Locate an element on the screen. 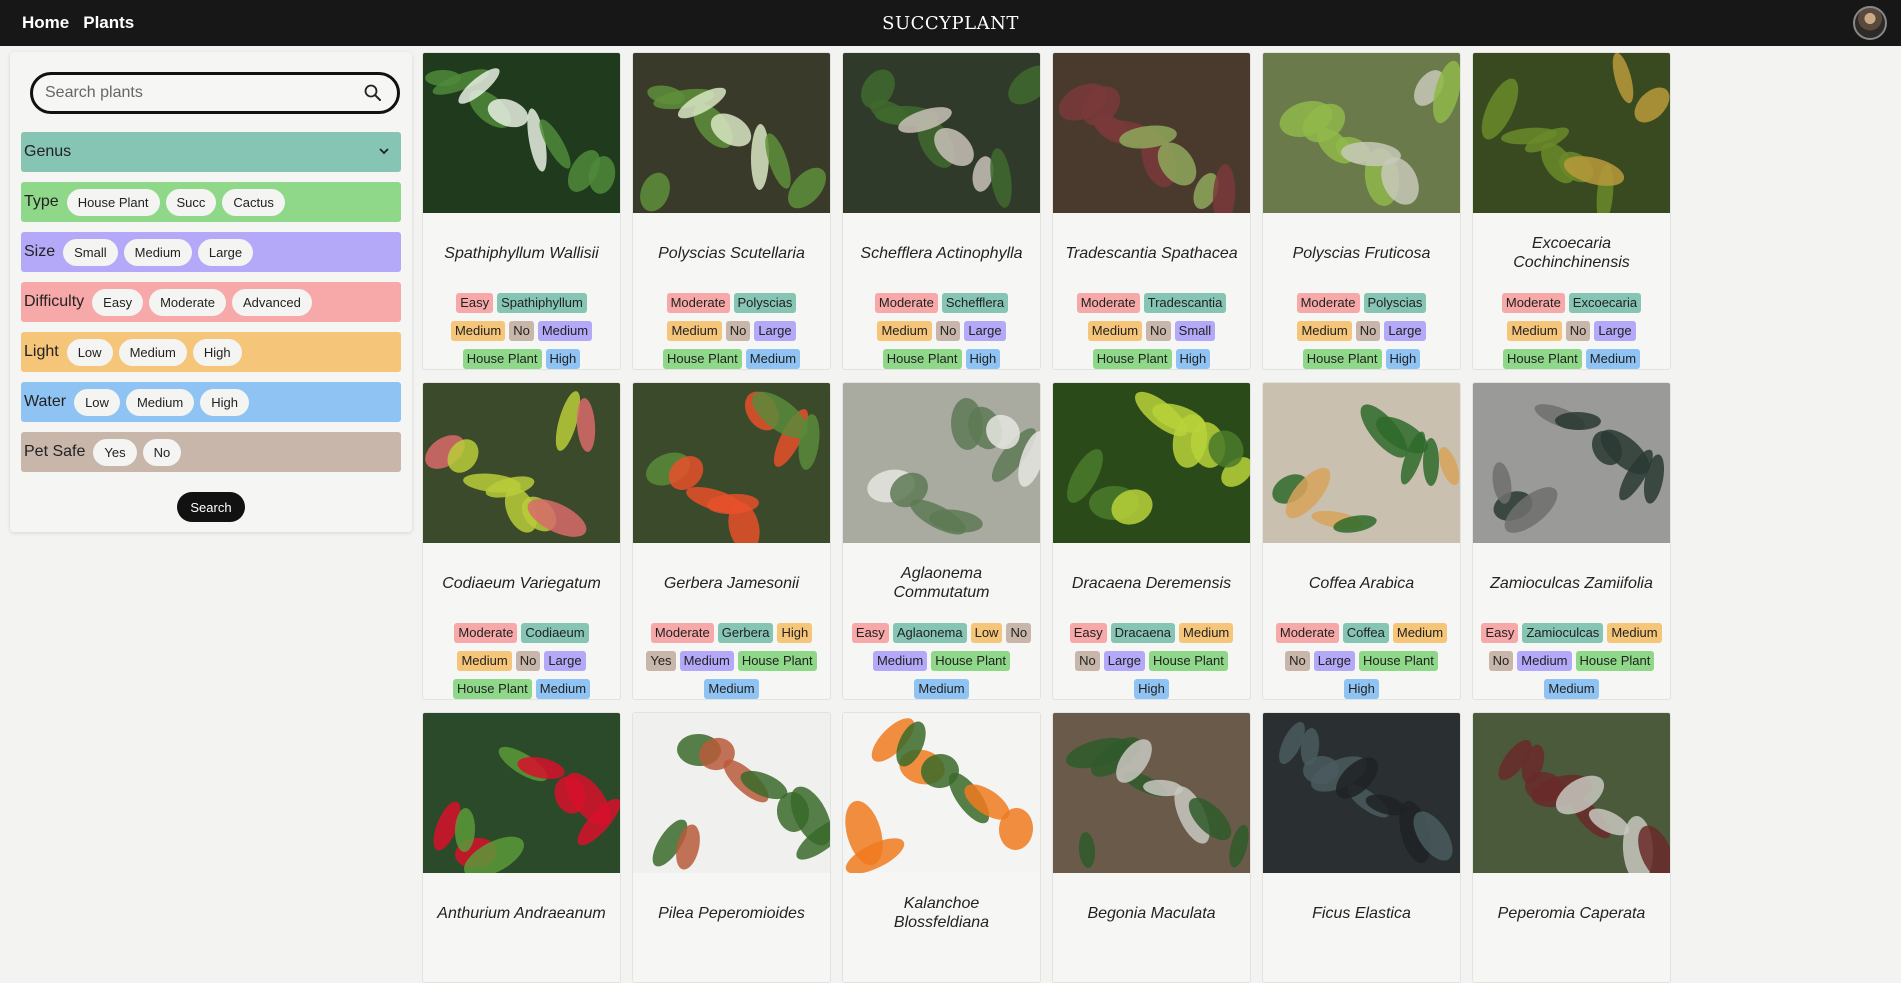 This screenshot has width=1901, height=983. genus-dropdown: Genus is located at coordinates (211, 152).